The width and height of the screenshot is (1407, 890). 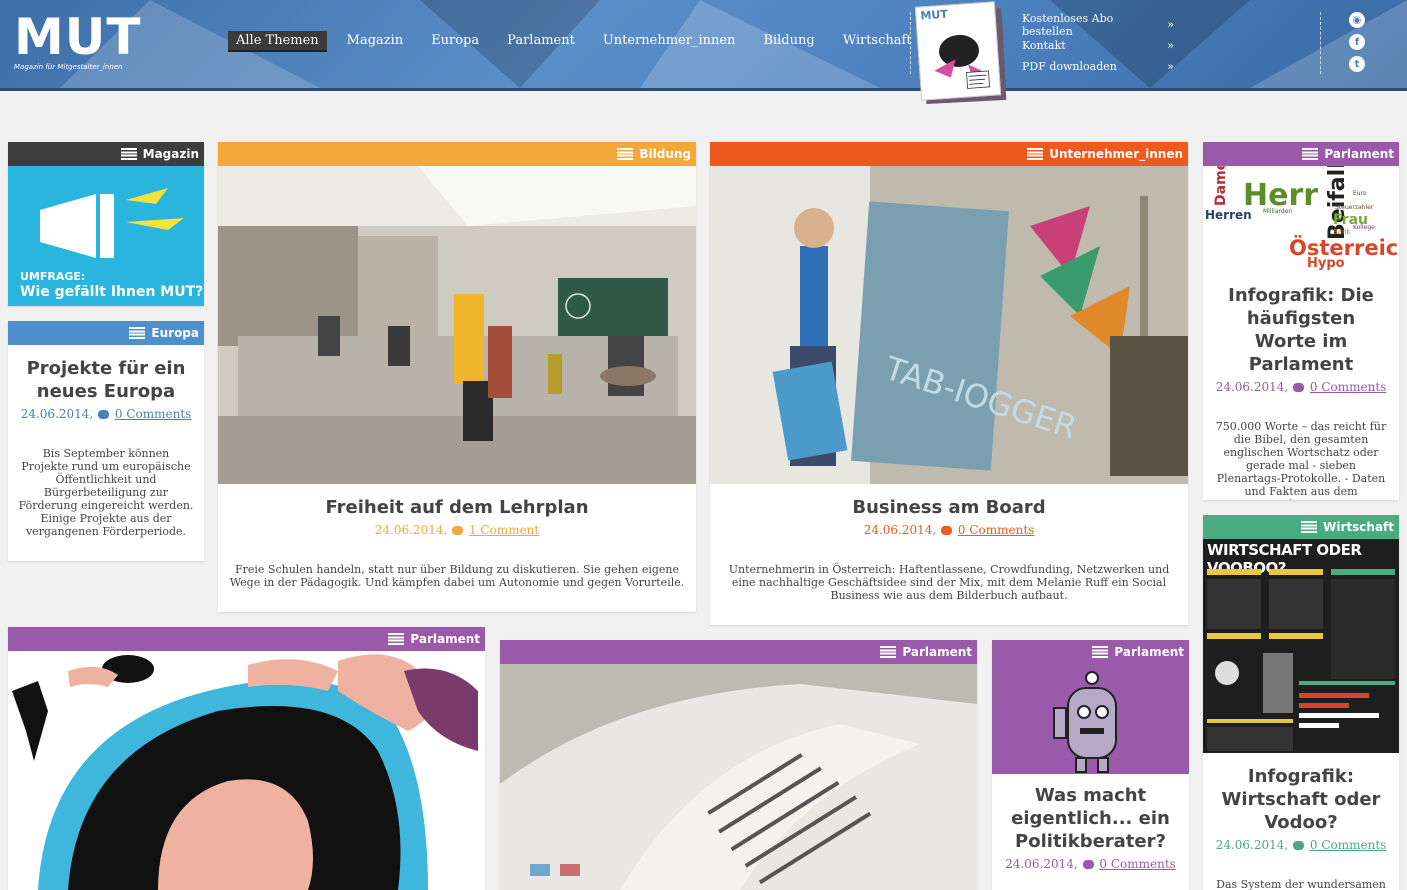 I want to click on card-parlament-illustration: Parlament, so click(x=246, y=758).